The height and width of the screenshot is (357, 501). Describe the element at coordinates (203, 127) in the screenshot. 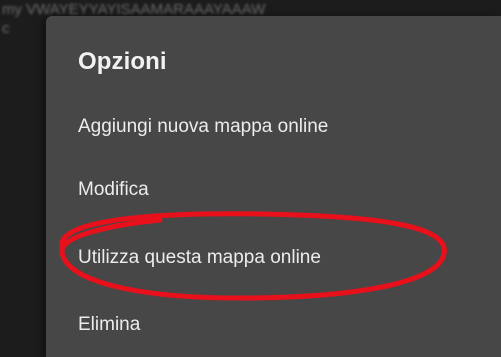

I see `menu-item-add-online-map: Aggiungi nuova mappa online` at that location.